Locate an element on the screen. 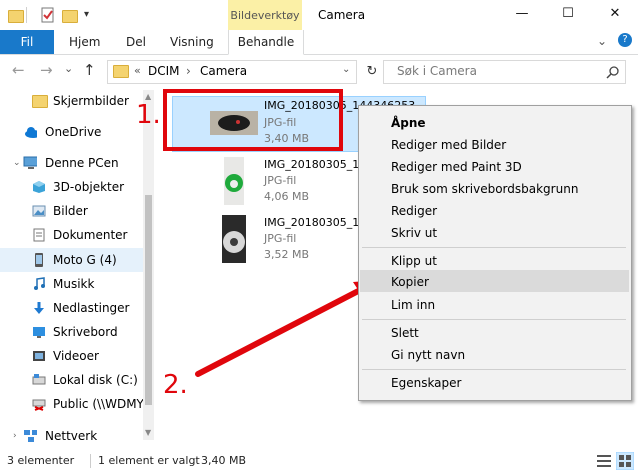 The height and width of the screenshot is (473, 638). search-box: Søk i Camera is located at coordinates (504, 72).